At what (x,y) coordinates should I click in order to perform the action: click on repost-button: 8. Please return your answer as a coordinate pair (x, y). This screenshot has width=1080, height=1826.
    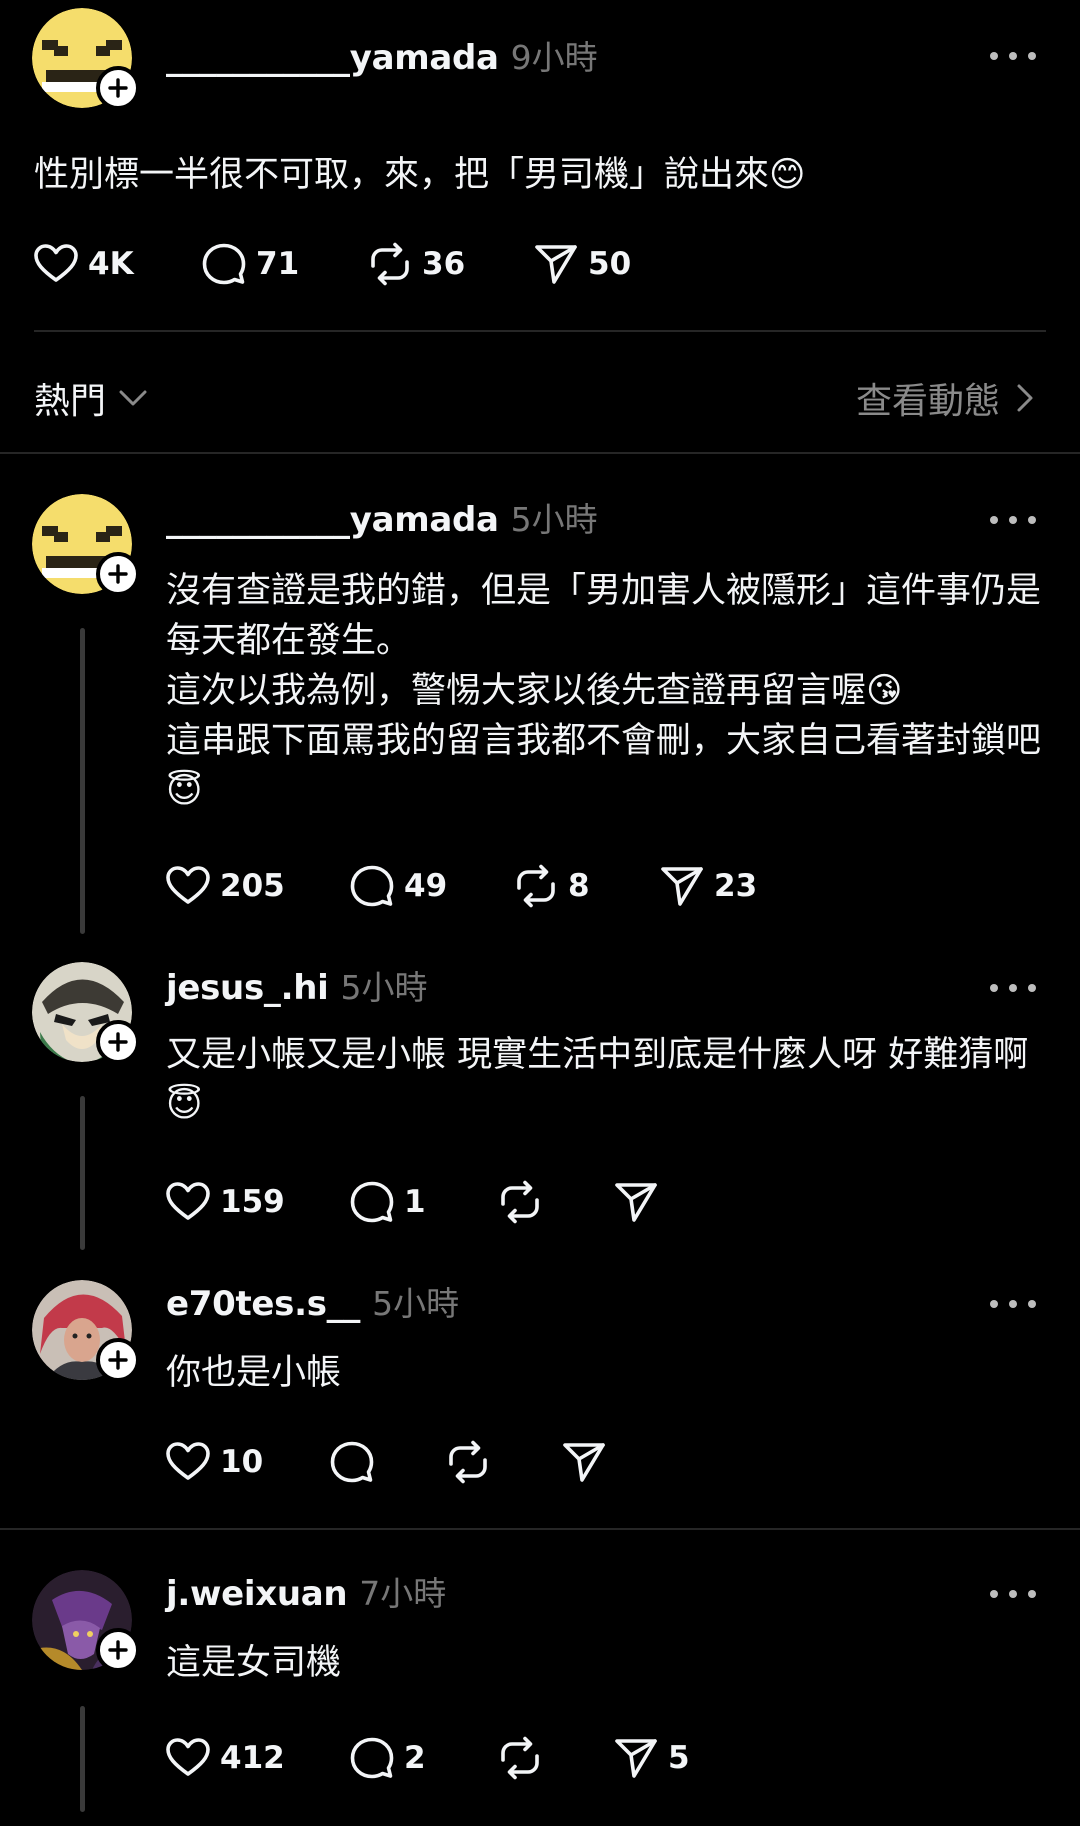
    Looking at the image, I should click on (585, 886).